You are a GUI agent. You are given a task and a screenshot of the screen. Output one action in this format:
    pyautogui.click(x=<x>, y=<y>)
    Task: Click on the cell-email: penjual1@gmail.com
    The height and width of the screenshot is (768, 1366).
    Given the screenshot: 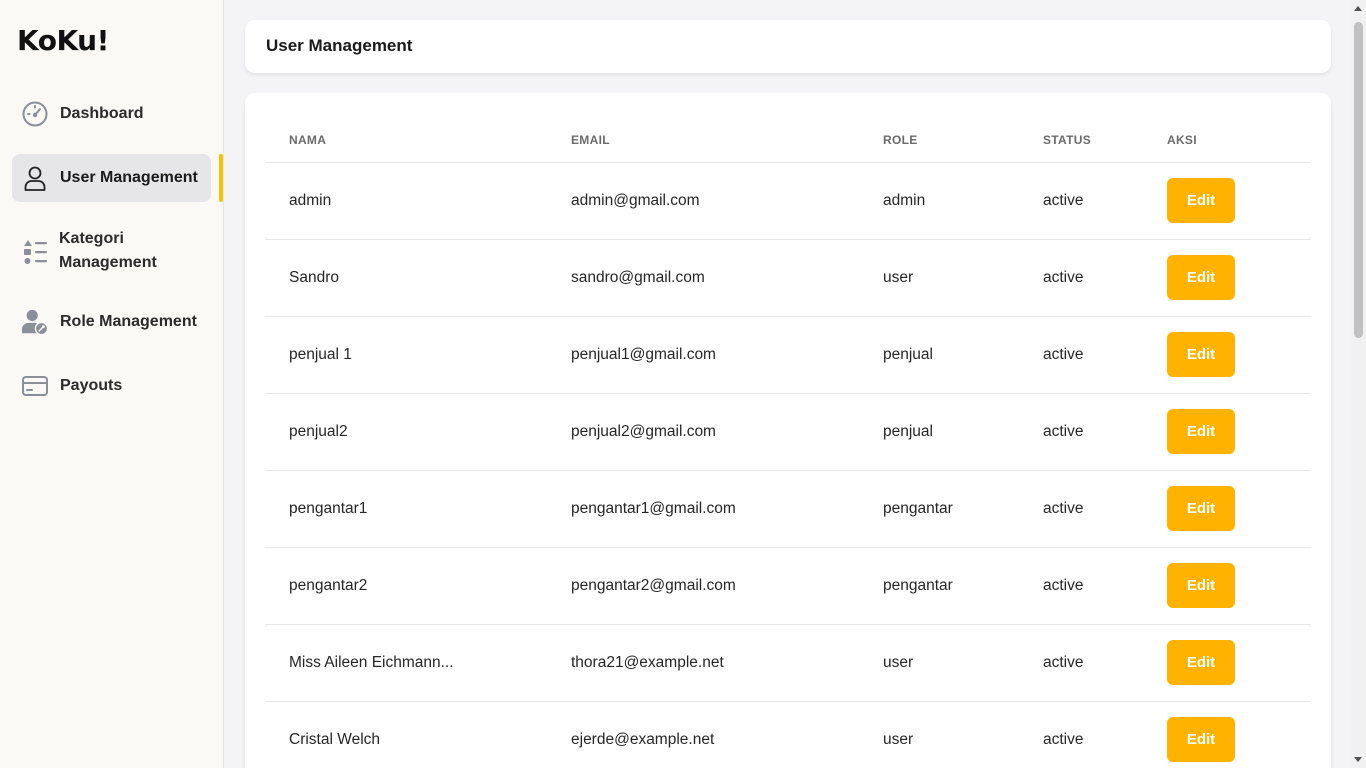 What is the action you would take?
    pyautogui.click(x=703, y=355)
    